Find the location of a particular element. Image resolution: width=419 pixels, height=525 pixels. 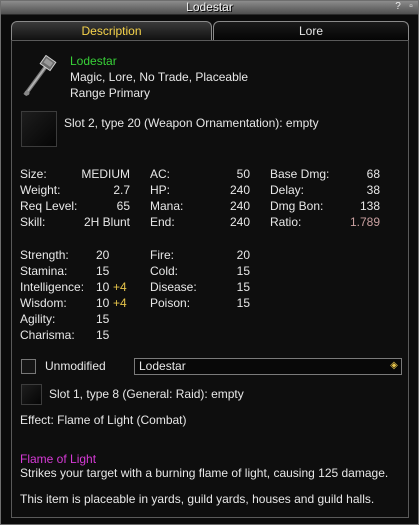

resist-label: Poison: is located at coordinates (170, 303).